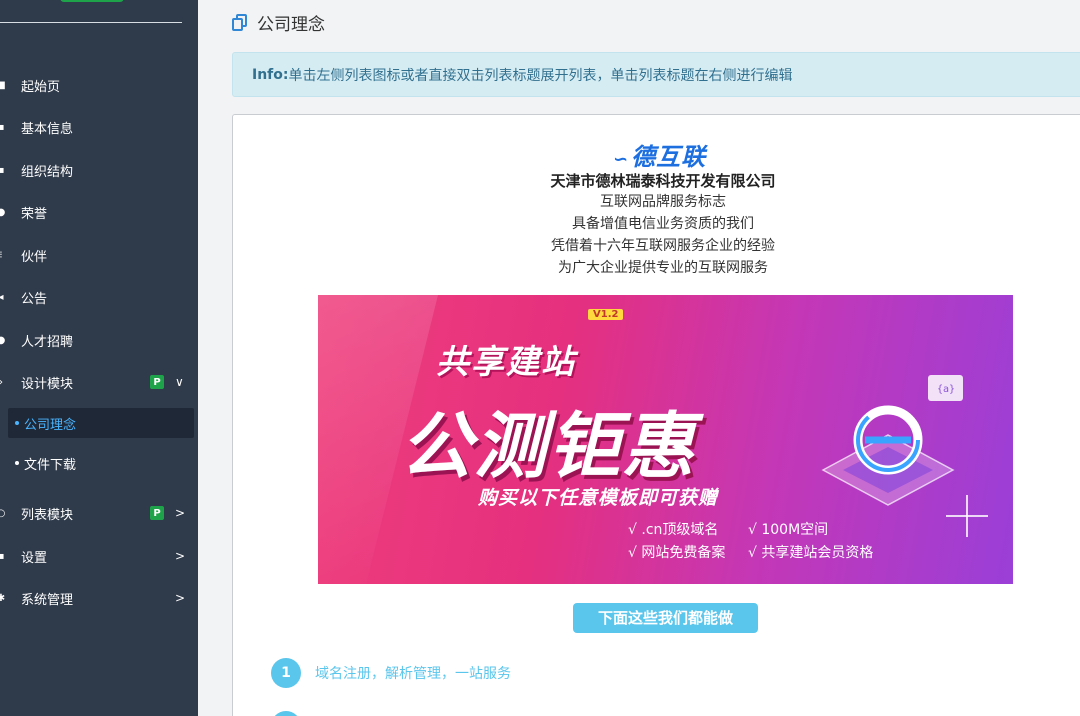 The height and width of the screenshot is (716, 1080). I want to click on sidebar-item-label: 公告, so click(34, 299).